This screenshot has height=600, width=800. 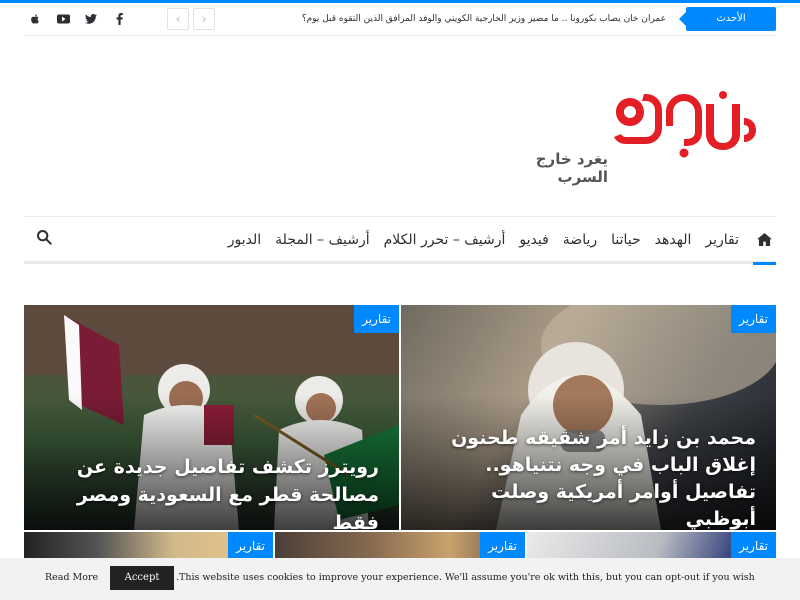 What do you see at coordinates (77, 19) in the screenshot?
I see `social-links` at bounding box center [77, 19].